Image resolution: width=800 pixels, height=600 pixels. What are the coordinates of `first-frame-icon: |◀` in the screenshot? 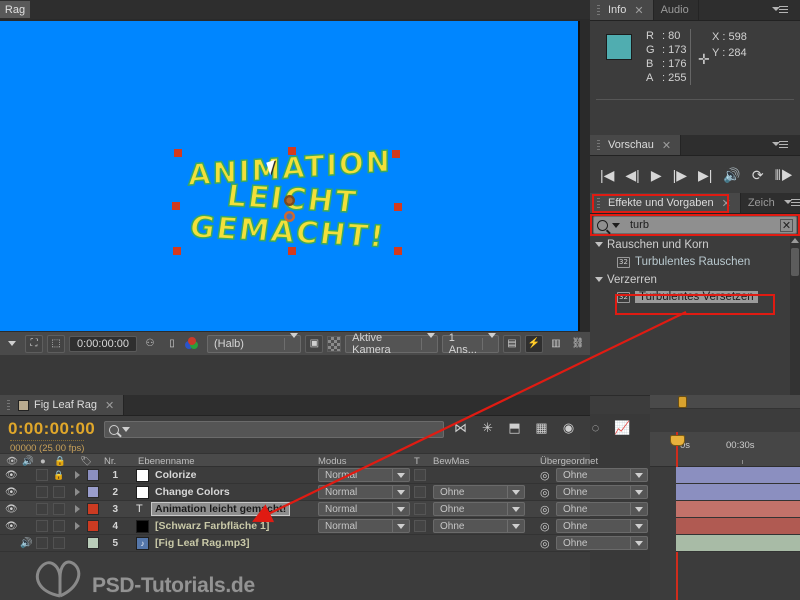 It's located at (607, 175).